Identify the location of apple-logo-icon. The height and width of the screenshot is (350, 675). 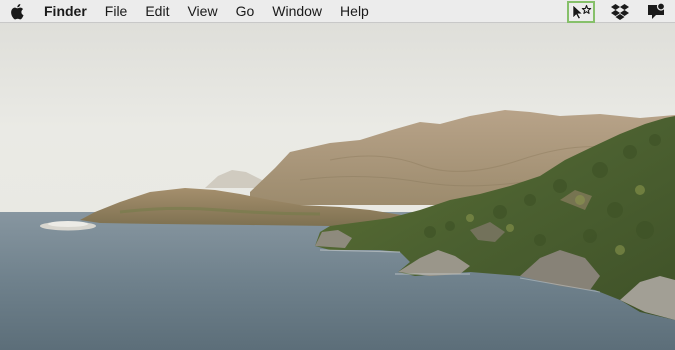
(17, 11).